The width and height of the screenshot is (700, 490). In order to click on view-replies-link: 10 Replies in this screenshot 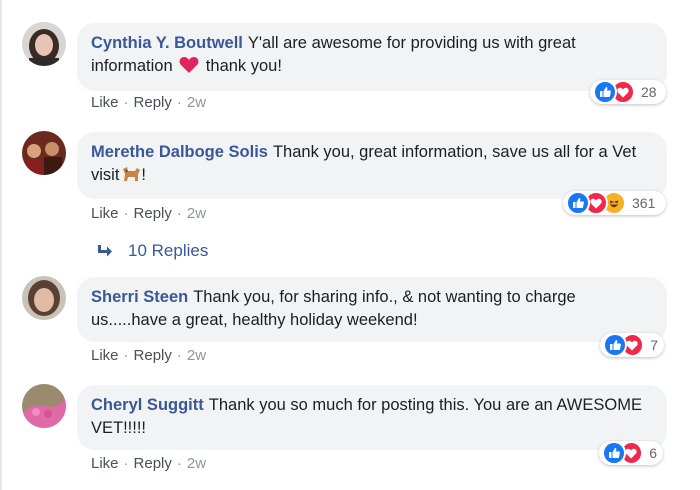, I will do `click(152, 251)`.